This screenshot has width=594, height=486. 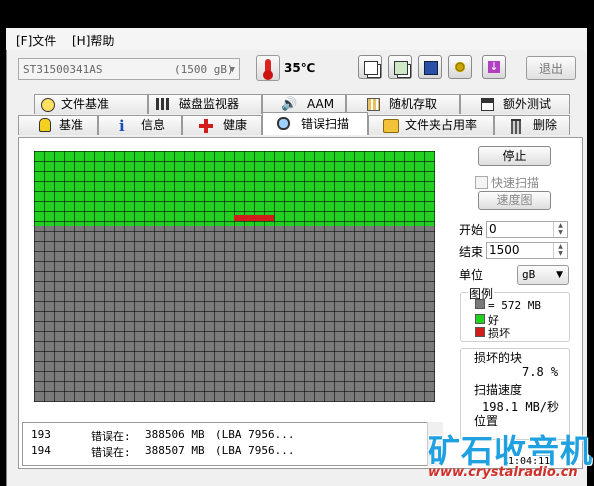 I want to click on health-cross-icon, so click(x=206, y=126).